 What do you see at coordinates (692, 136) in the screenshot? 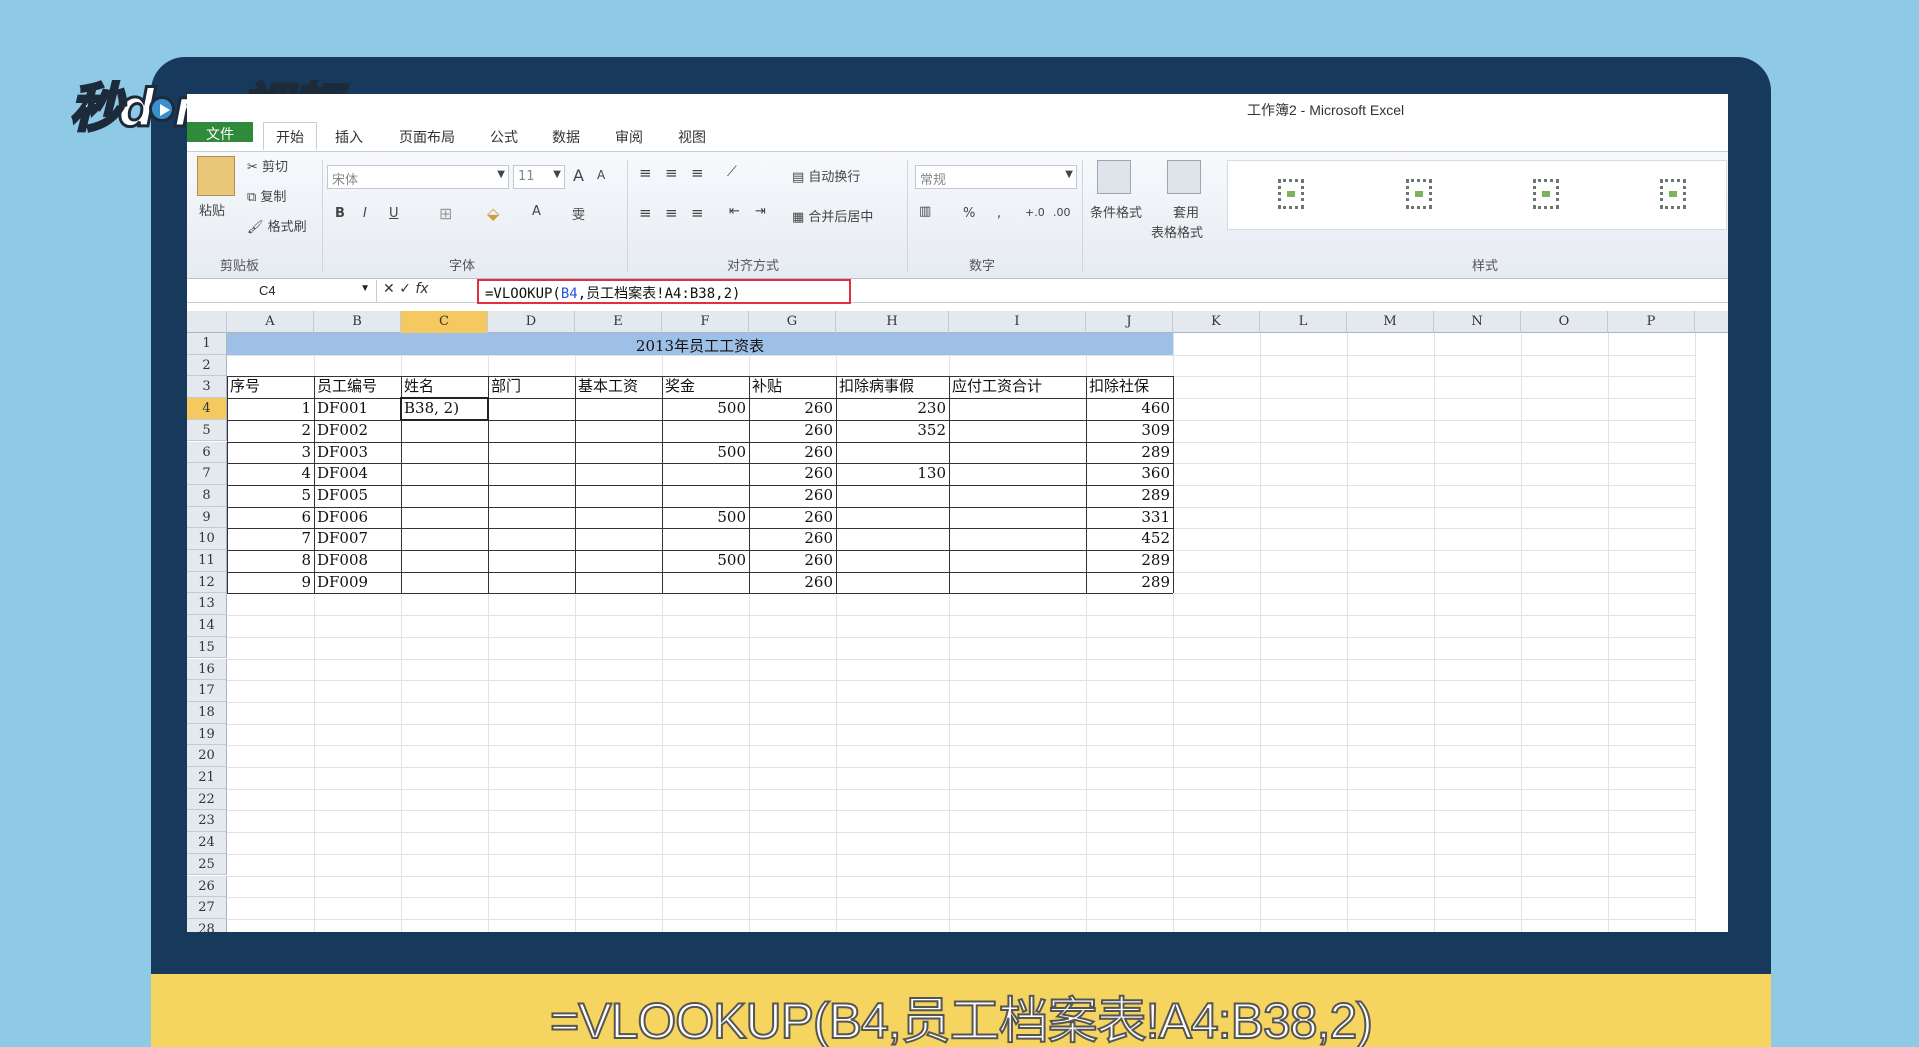
I see `tab-view: 视图` at bounding box center [692, 136].